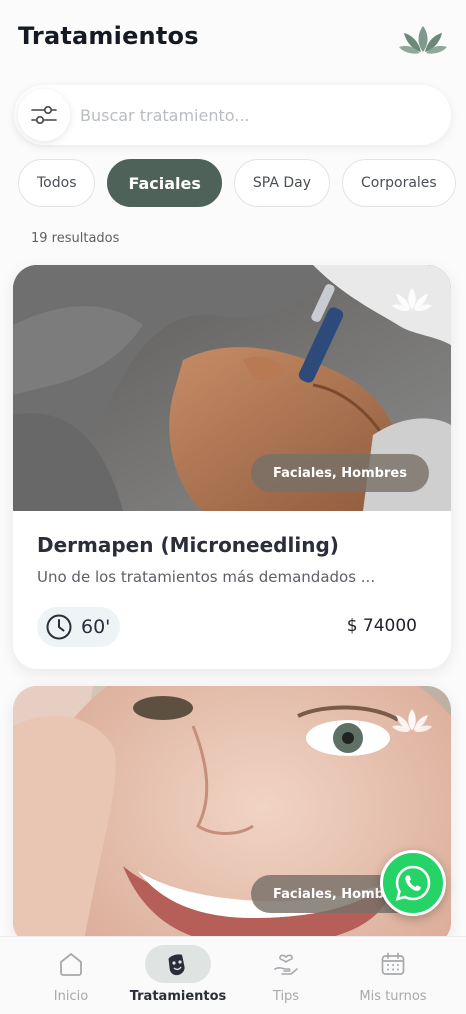 The image size is (466, 1014). I want to click on category-filter: Todos Faciales SPA Day Corporales, so click(242, 183).